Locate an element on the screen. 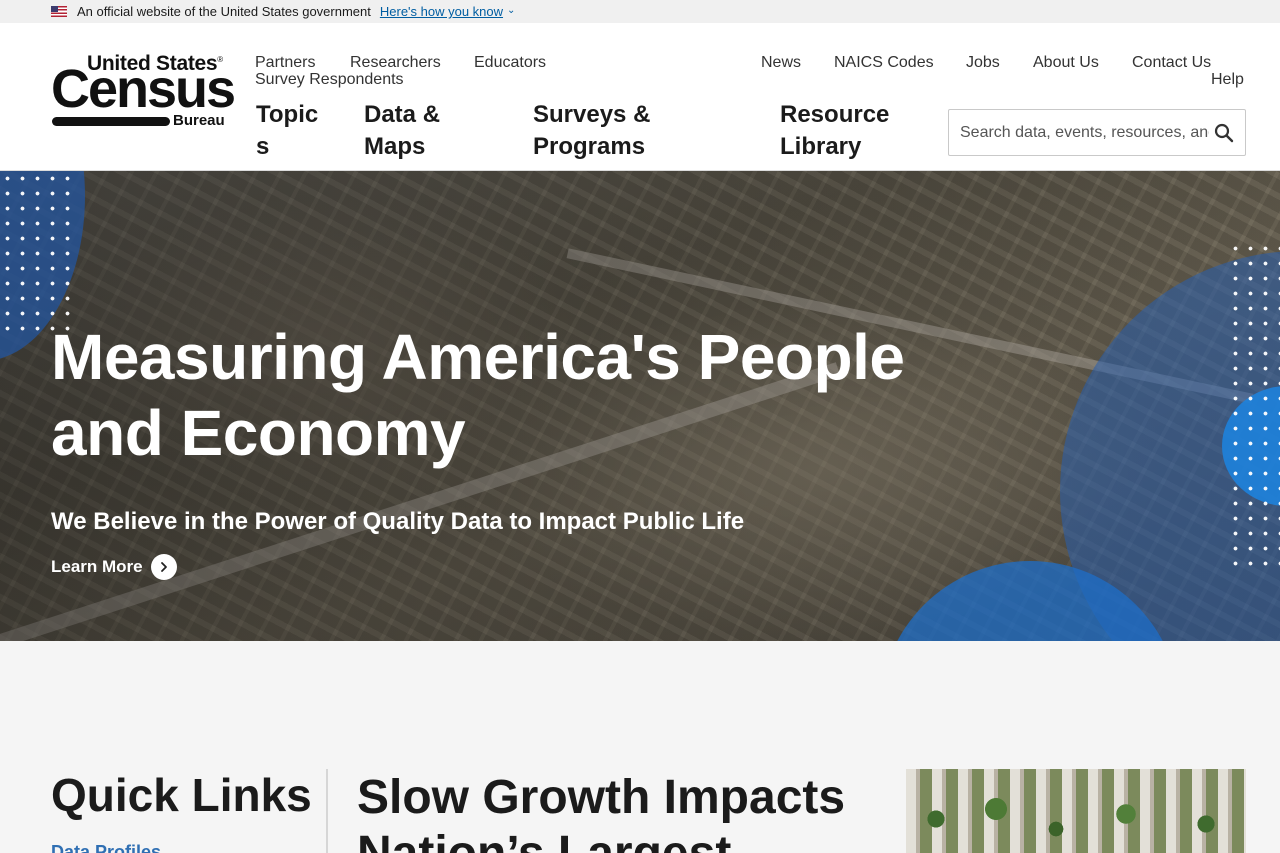 Image resolution: width=1280 pixels, height=853 pixels. us-flag-icon is located at coordinates (59, 11).